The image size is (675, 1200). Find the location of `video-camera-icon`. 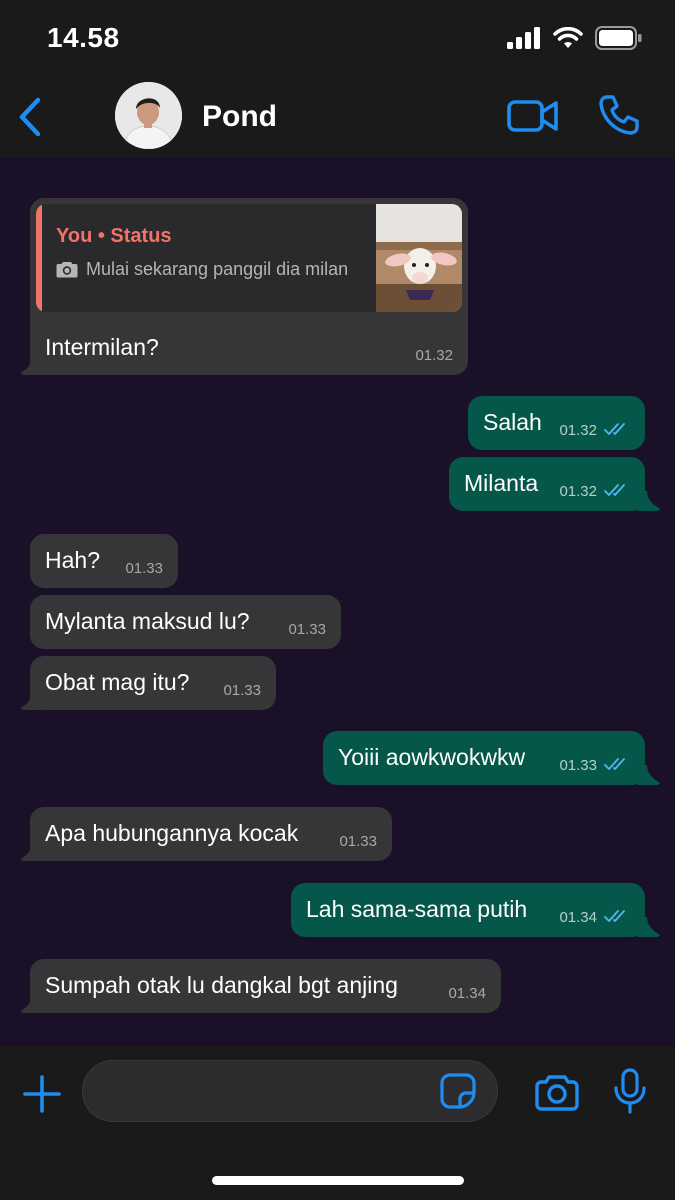

video-camera-icon is located at coordinates (533, 116).